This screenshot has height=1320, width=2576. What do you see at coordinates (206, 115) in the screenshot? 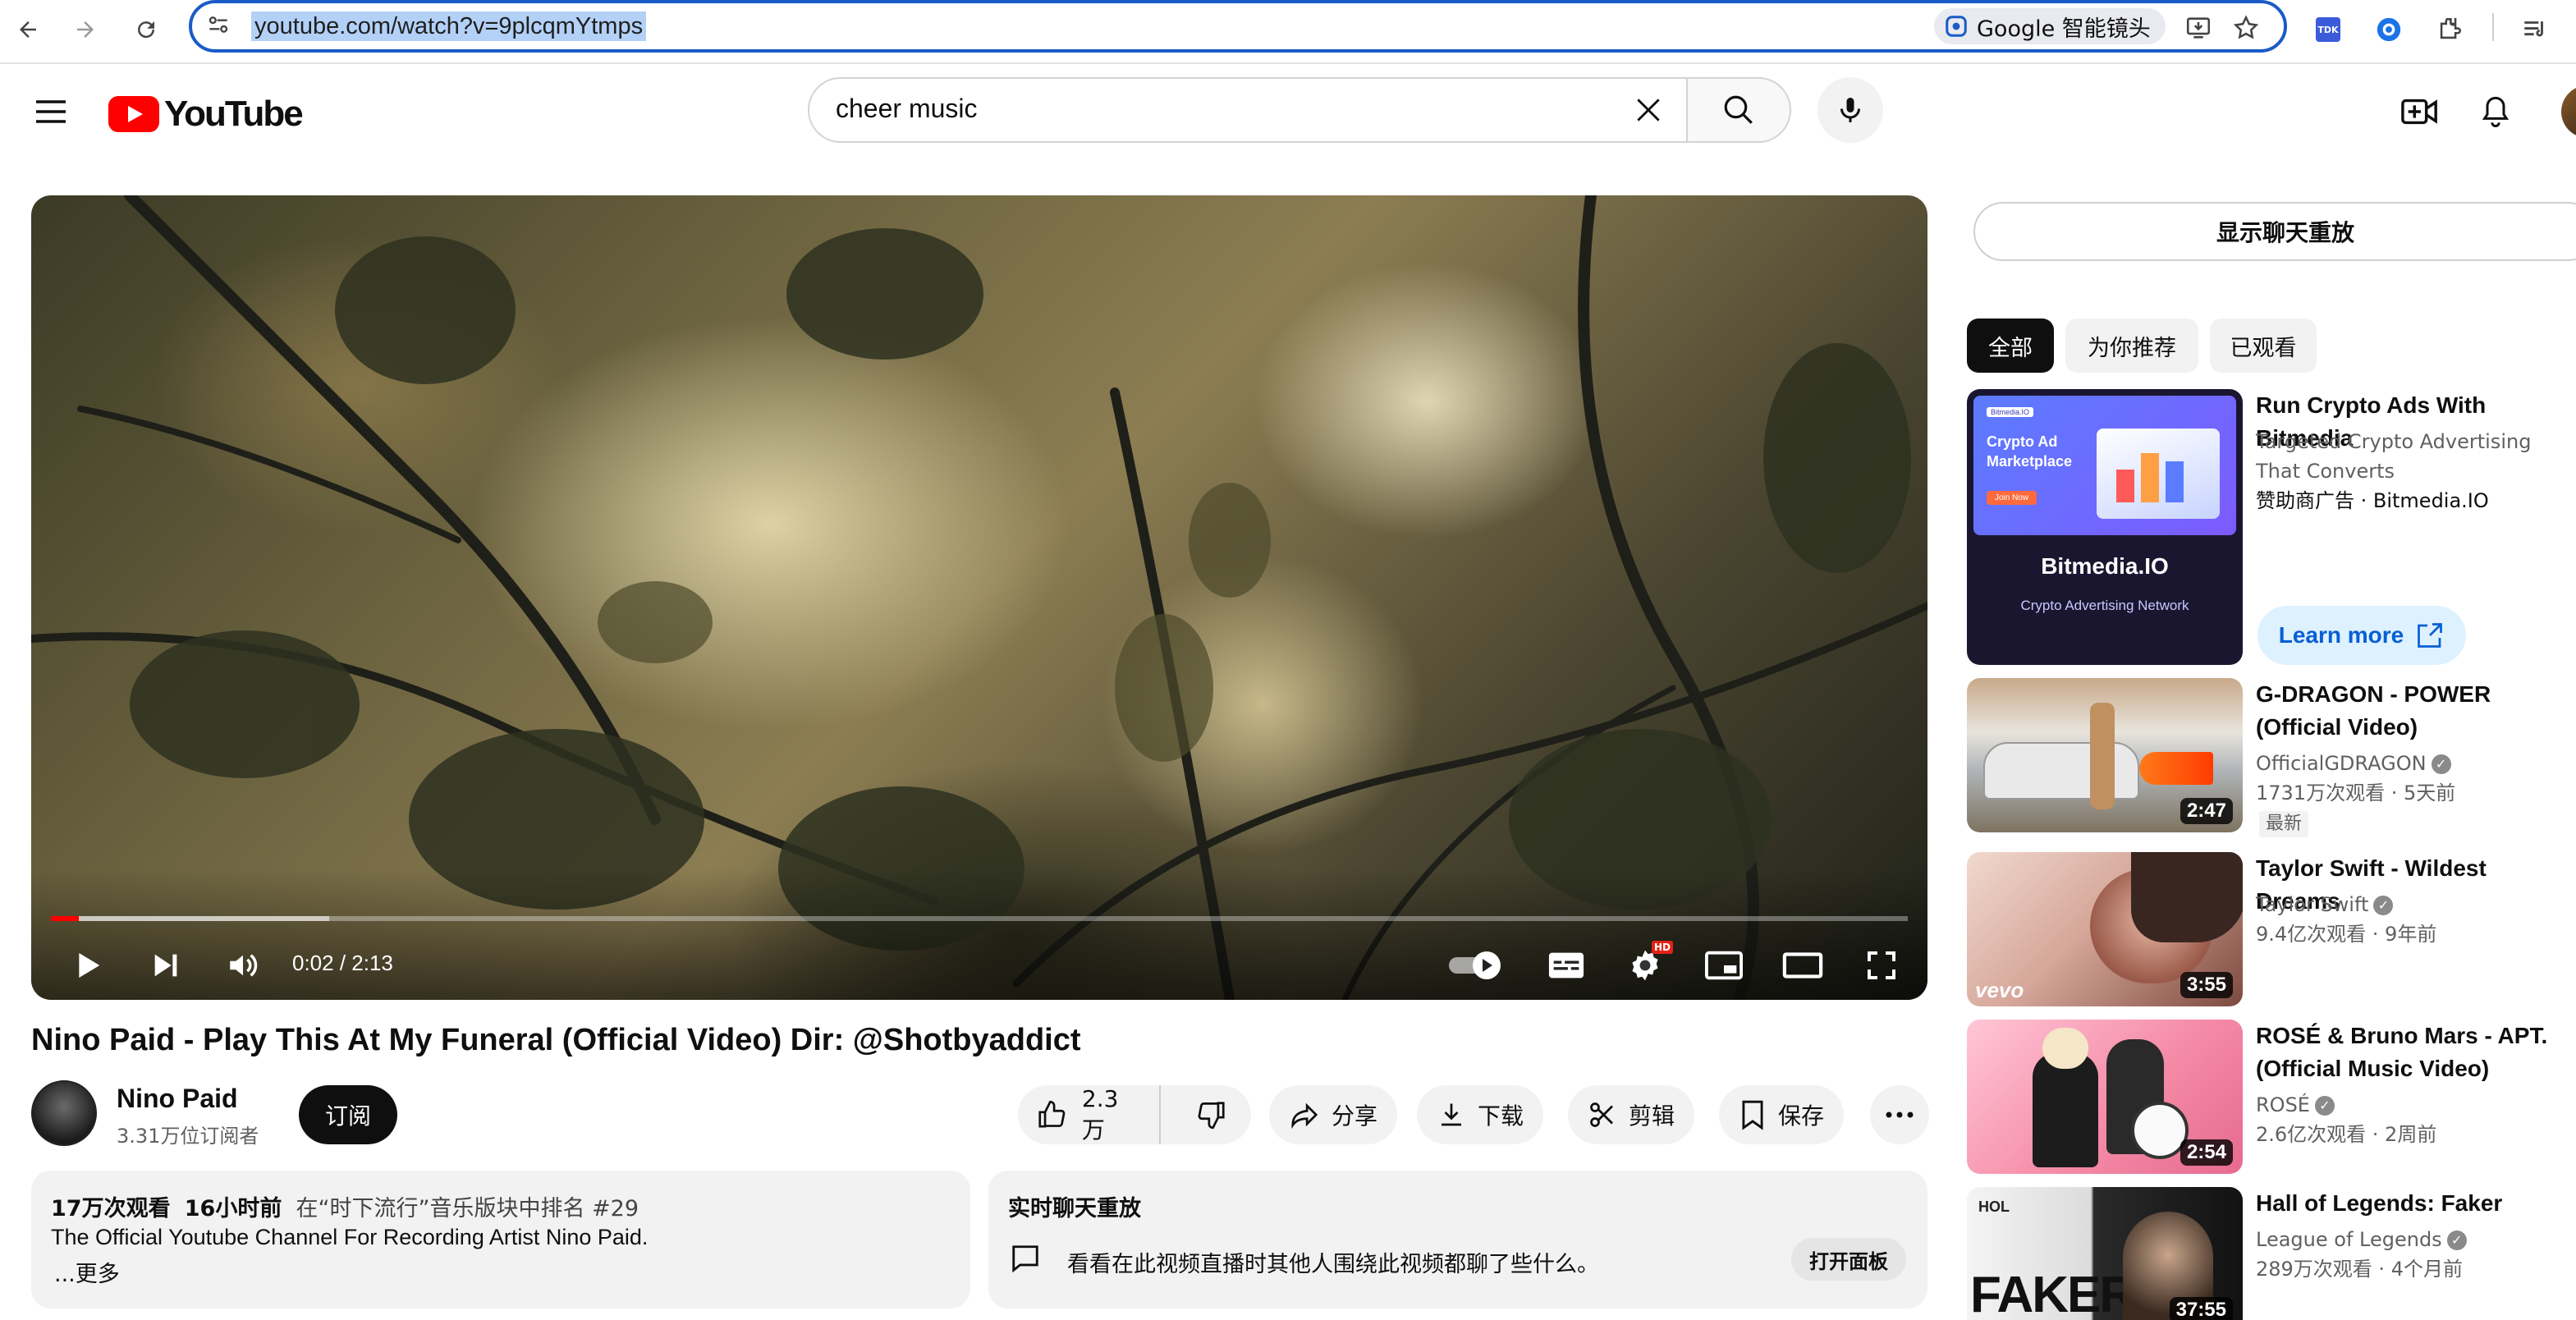
I see `youtube-logo: YouTube` at bounding box center [206, 115].